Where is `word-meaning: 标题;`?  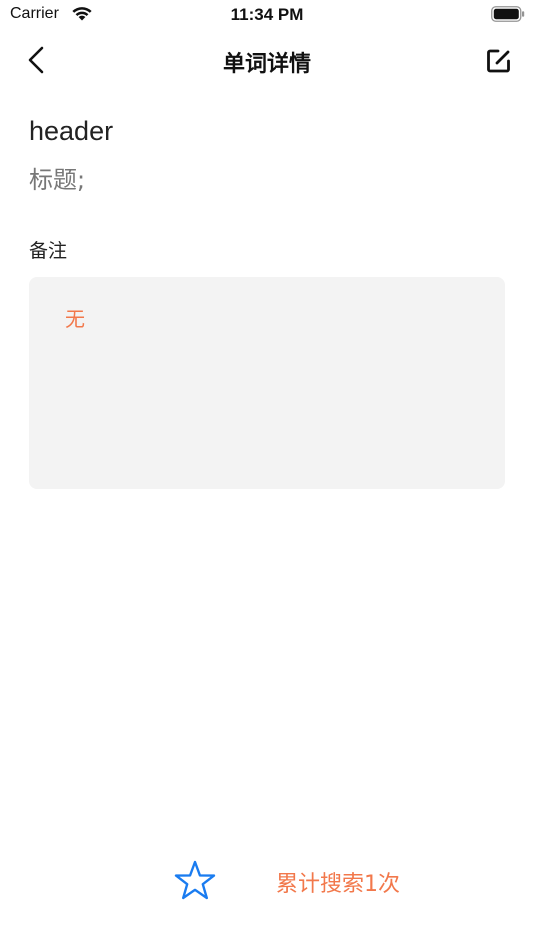 word-meaning: 标题; is located at coordinates (57, 180).